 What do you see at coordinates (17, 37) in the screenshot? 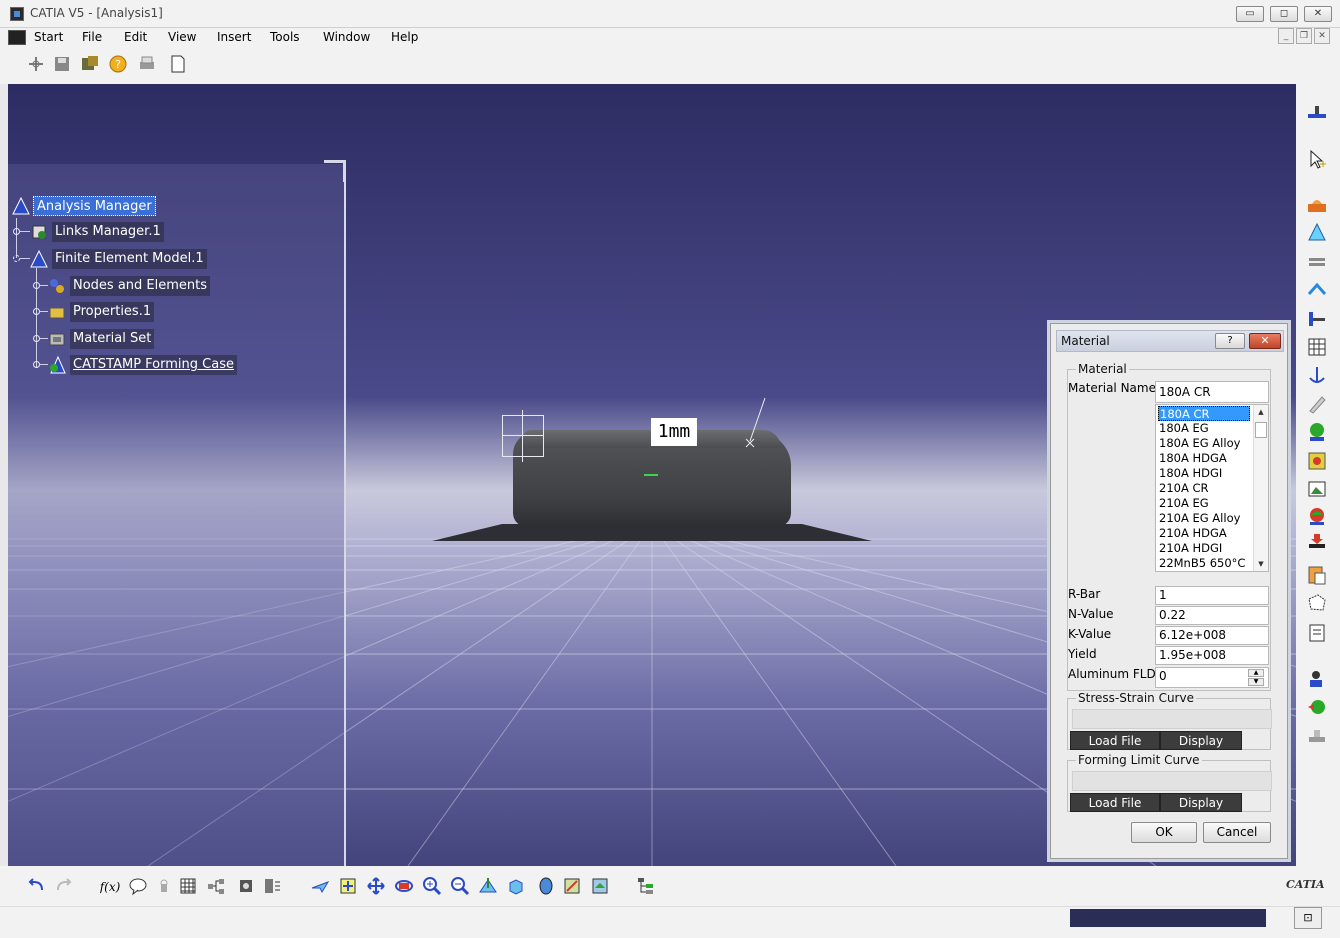
I see `document-icon` at bounding box center [17, 37].